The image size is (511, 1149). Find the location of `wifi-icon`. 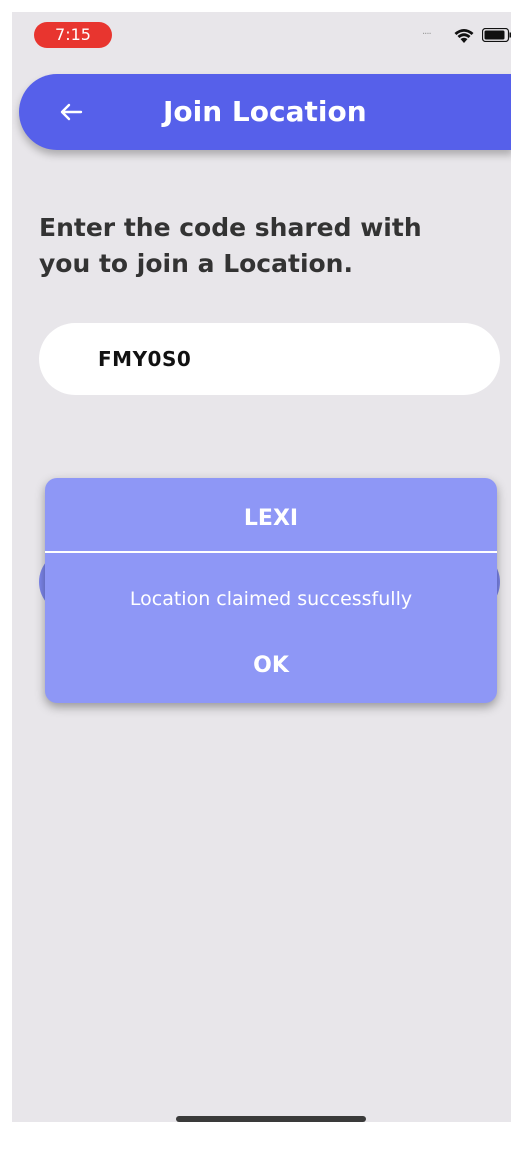

wifi-icon is located at coordinates (464, 36).